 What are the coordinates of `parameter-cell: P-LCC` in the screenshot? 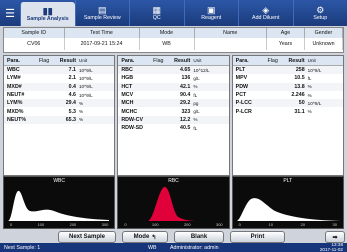 It's located at (243, 103).